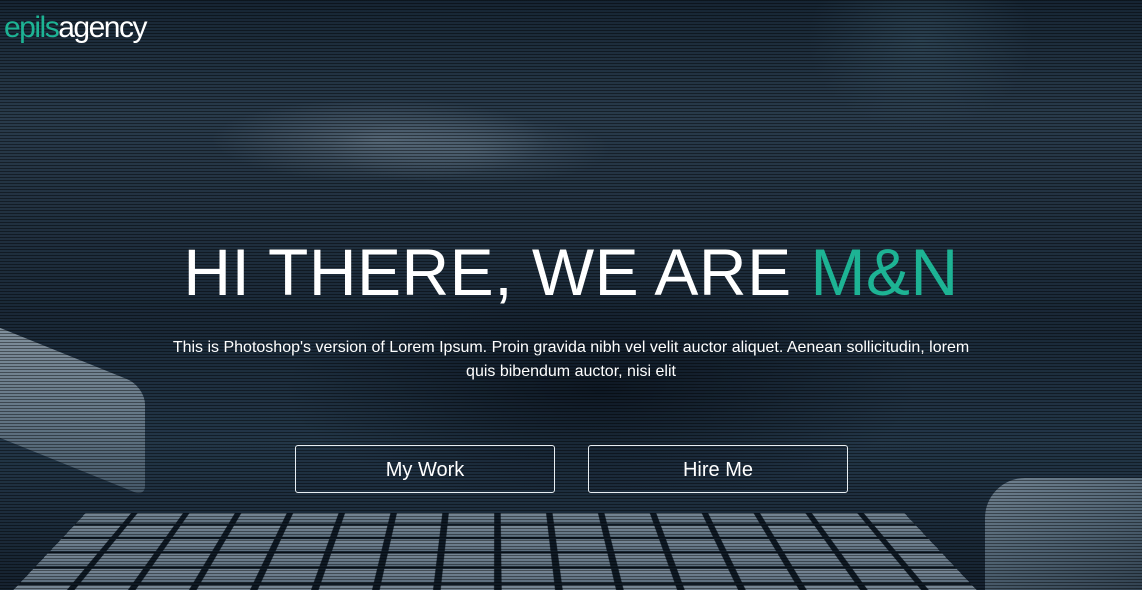 This screenshot has width=1142, height=590. Describe the element at coordinates (496, 272) in the screenshot. I see `headline-main: HI THERE, WE ARE` at that location.